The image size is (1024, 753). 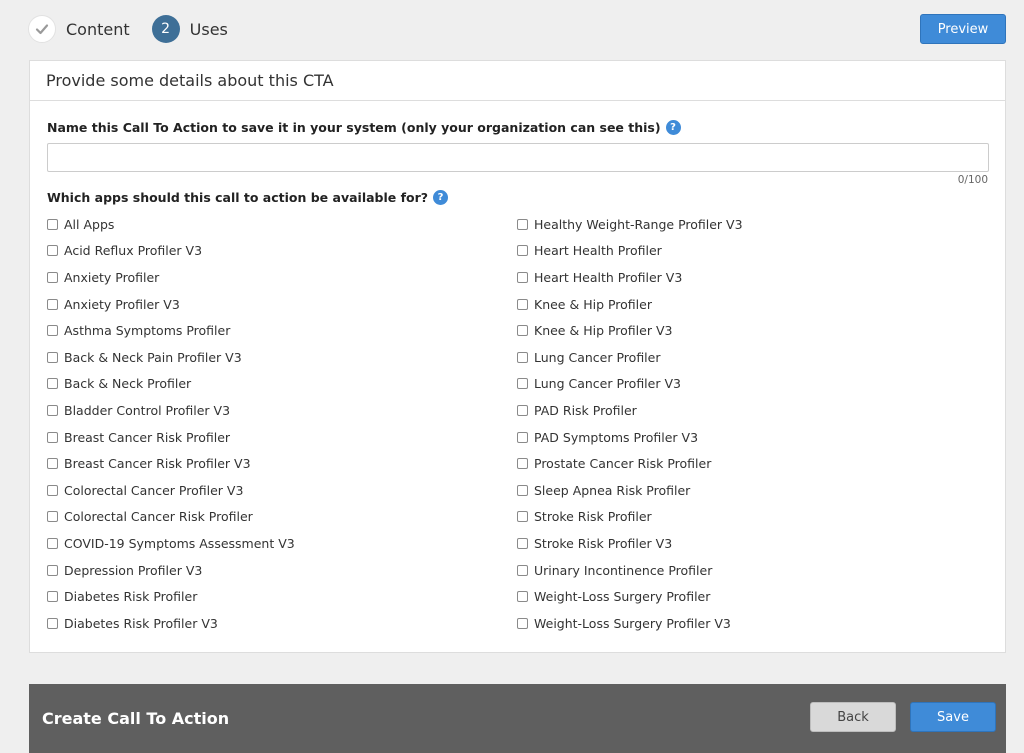 What do you see at coordinates (752, 304) in the screenshot?
I see `app-option: Knee & Hip Profiler` at bounding box center [752, 304].